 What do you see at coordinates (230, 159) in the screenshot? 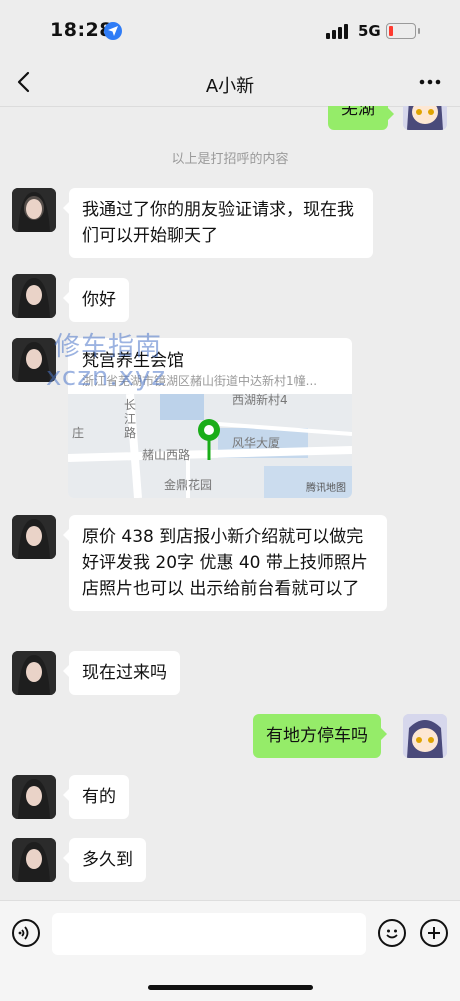
I see `system-note: 以上是打招呼的内容` at bounding box center [230, 159].